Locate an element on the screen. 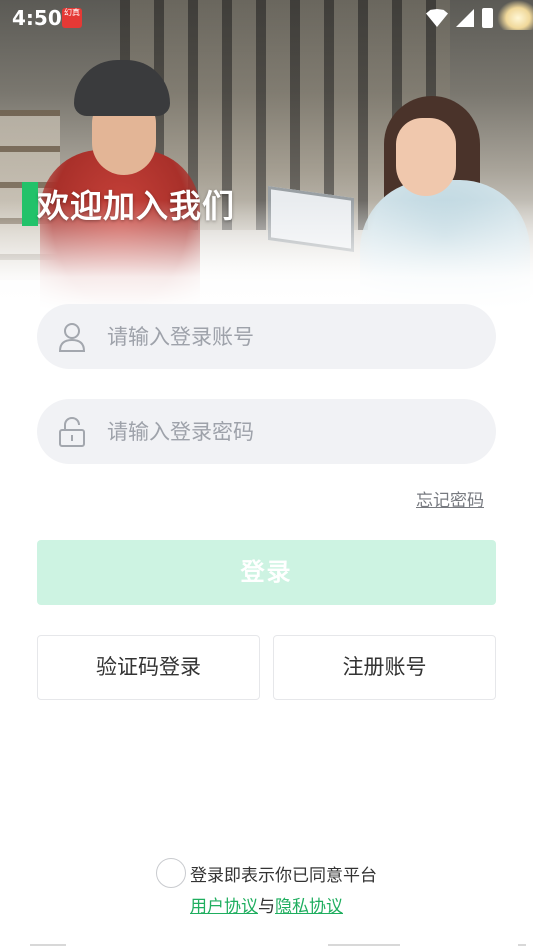  account-field is located at coordinates (266, 336).